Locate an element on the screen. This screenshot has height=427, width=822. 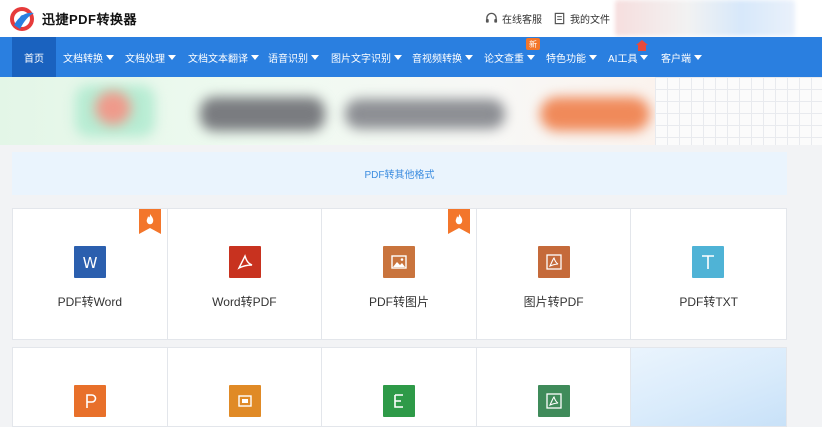
nav-label: 文档处理 is located at coordinates (145, 59).